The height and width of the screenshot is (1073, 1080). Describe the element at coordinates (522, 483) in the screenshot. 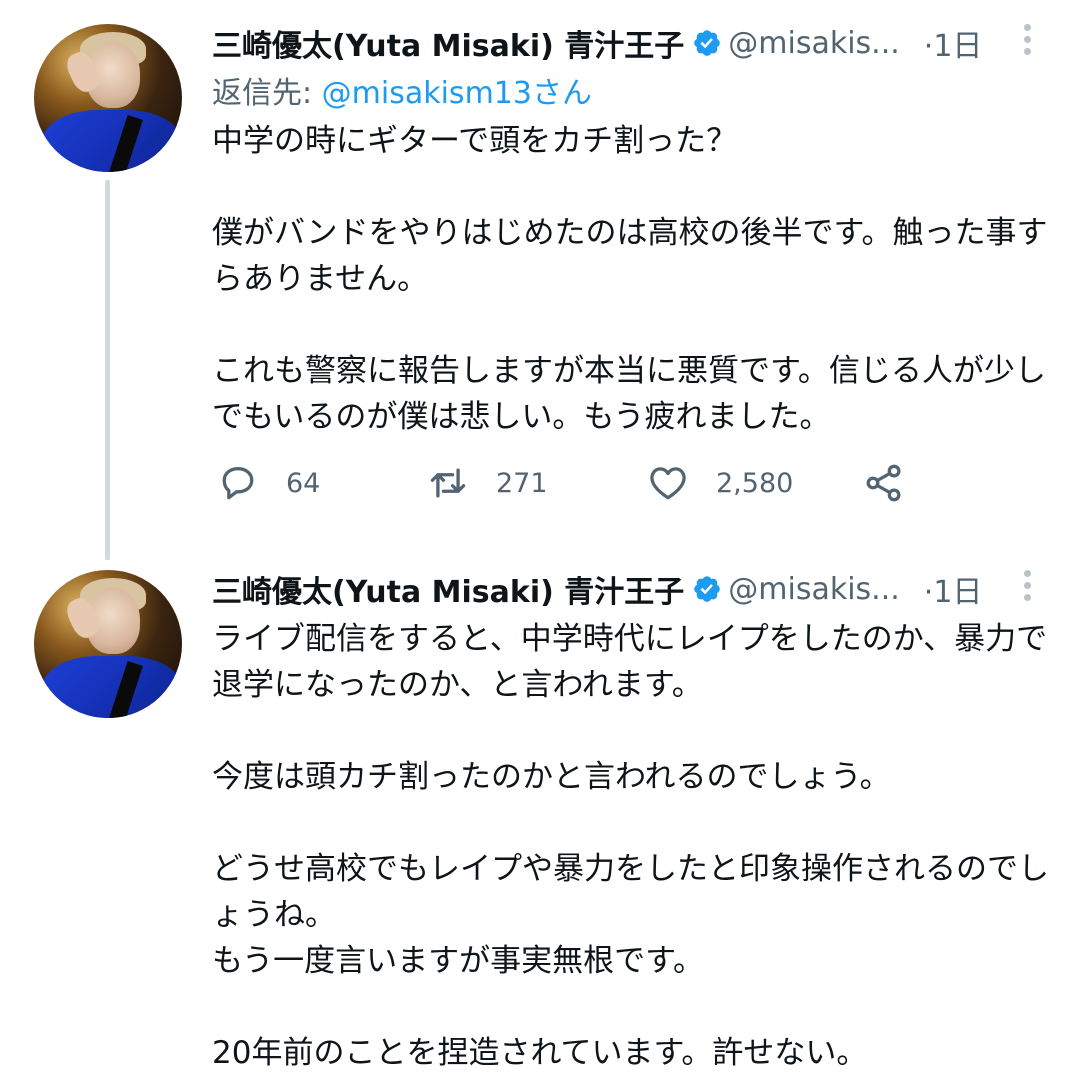

I see `retweet-count: 271` at that location.